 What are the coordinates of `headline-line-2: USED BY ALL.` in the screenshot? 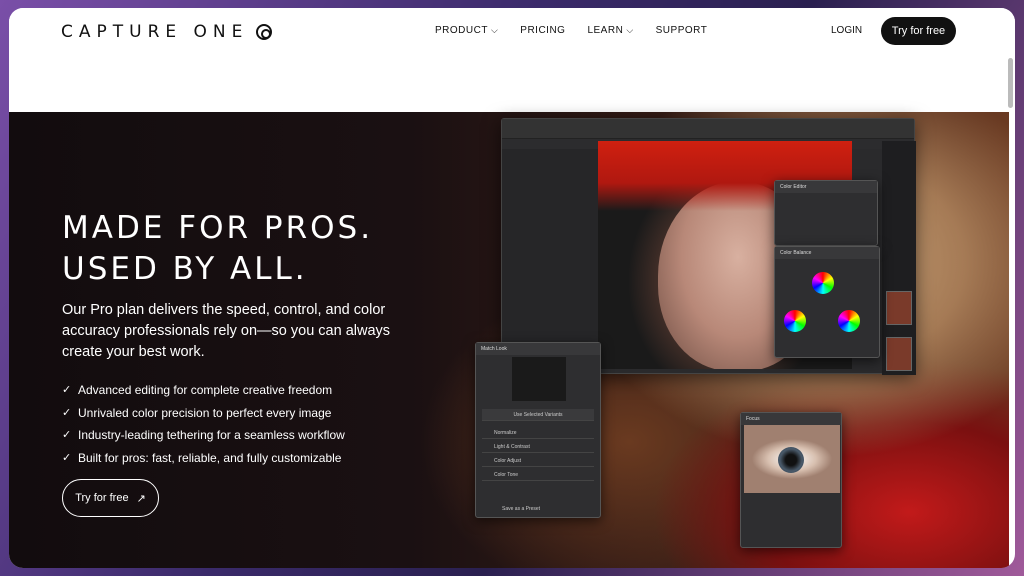 It's located at (185, 269).